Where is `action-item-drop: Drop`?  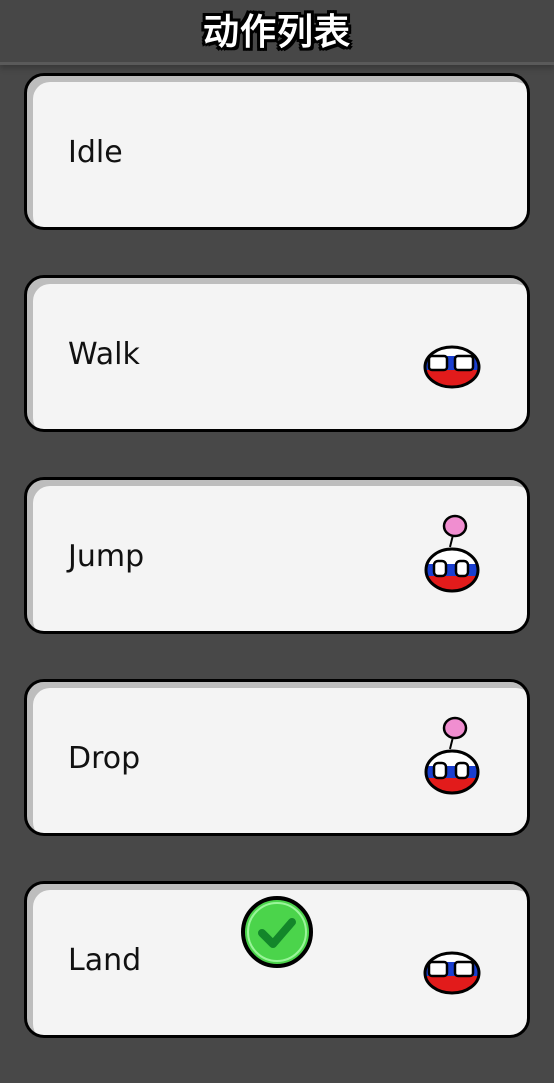 action-item-drop: Drop is located at coordinates (277, 757).